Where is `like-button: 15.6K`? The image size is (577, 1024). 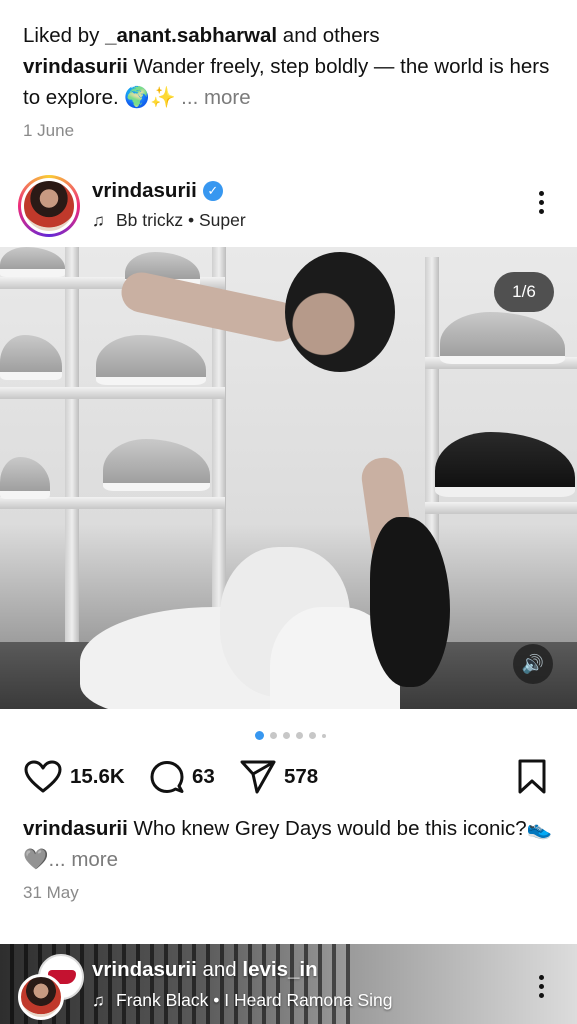 like-button: 15.6K is located at coordinates (74, 777).